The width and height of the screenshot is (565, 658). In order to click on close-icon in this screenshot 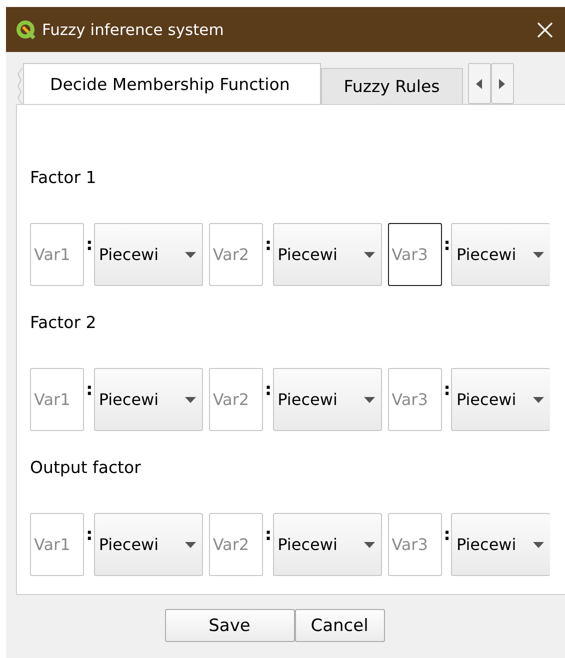, I will do `click(545, 30)`.